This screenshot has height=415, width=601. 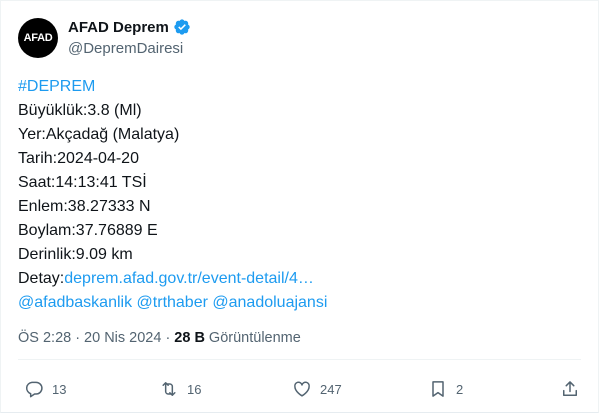 I want to click on reply-count: 13, so click(x=59, y=389).